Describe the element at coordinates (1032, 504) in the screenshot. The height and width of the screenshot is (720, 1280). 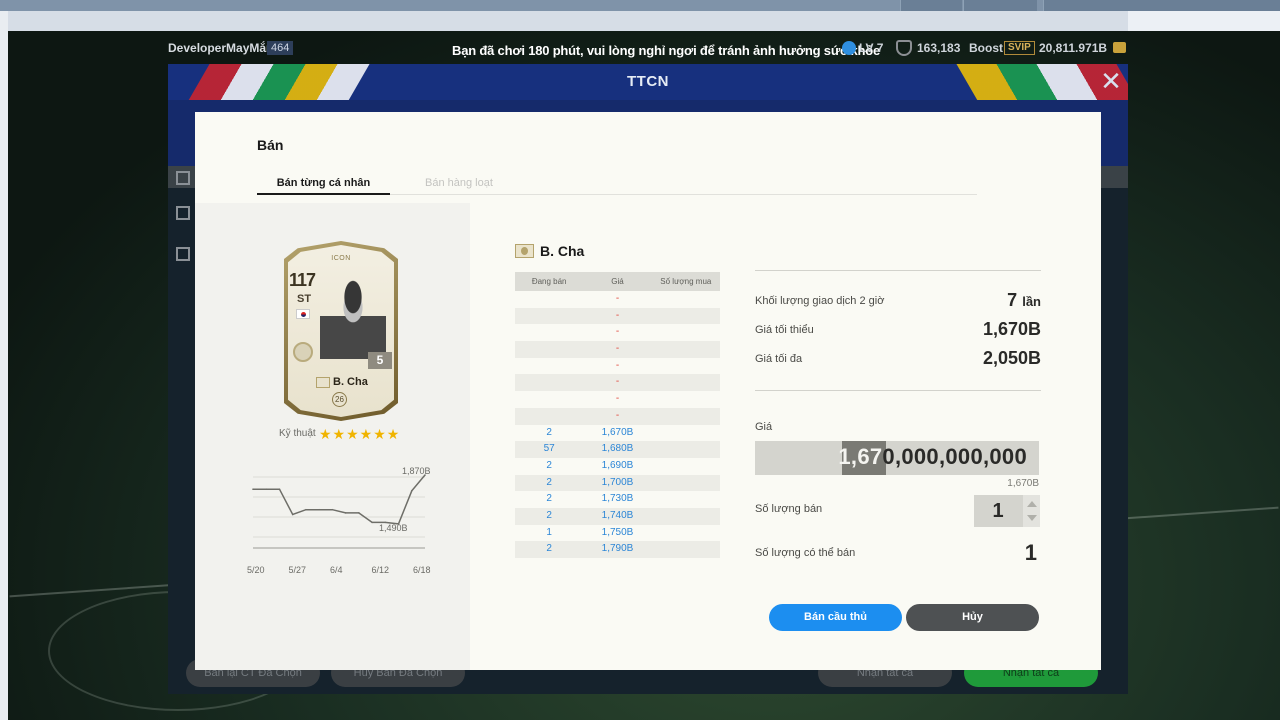
I see `arrow-up-icon` at that location.